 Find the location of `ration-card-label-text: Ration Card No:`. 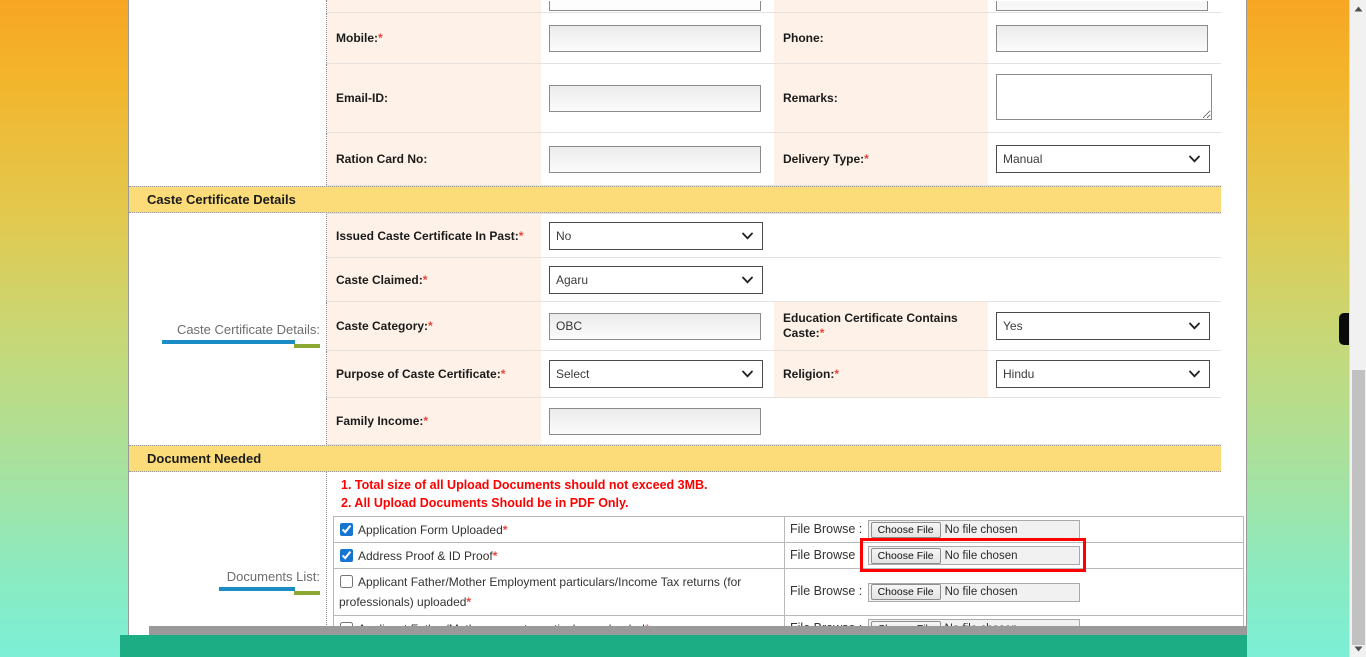

ration-card-label-text: Ration Card No: is located at coordinates (382, 159).